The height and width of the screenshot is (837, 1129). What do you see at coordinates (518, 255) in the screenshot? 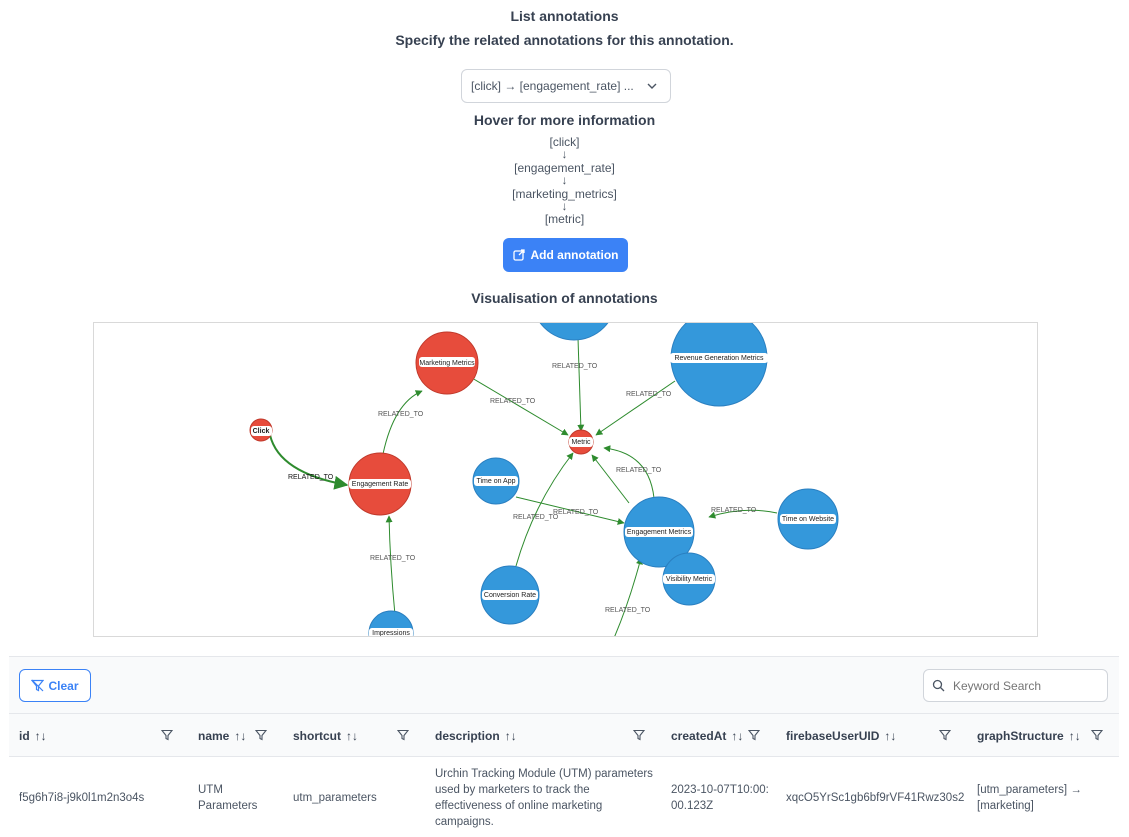
I see `external-link-icon` at bounding box center [518, 255].